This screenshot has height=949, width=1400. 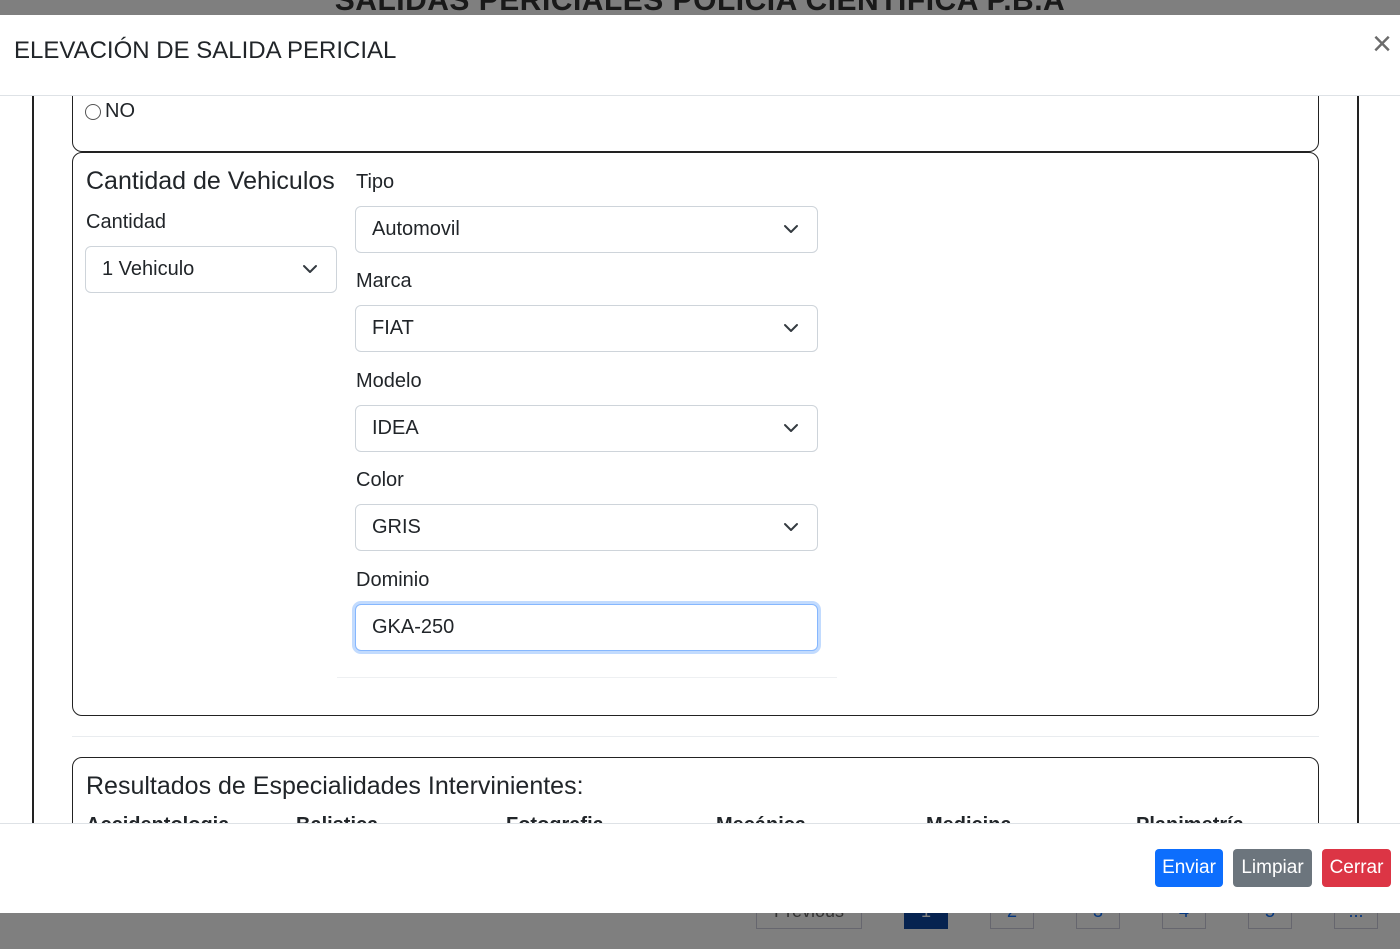 I want to click on enviar-button: Enviar, so click(x=1189, y=868).